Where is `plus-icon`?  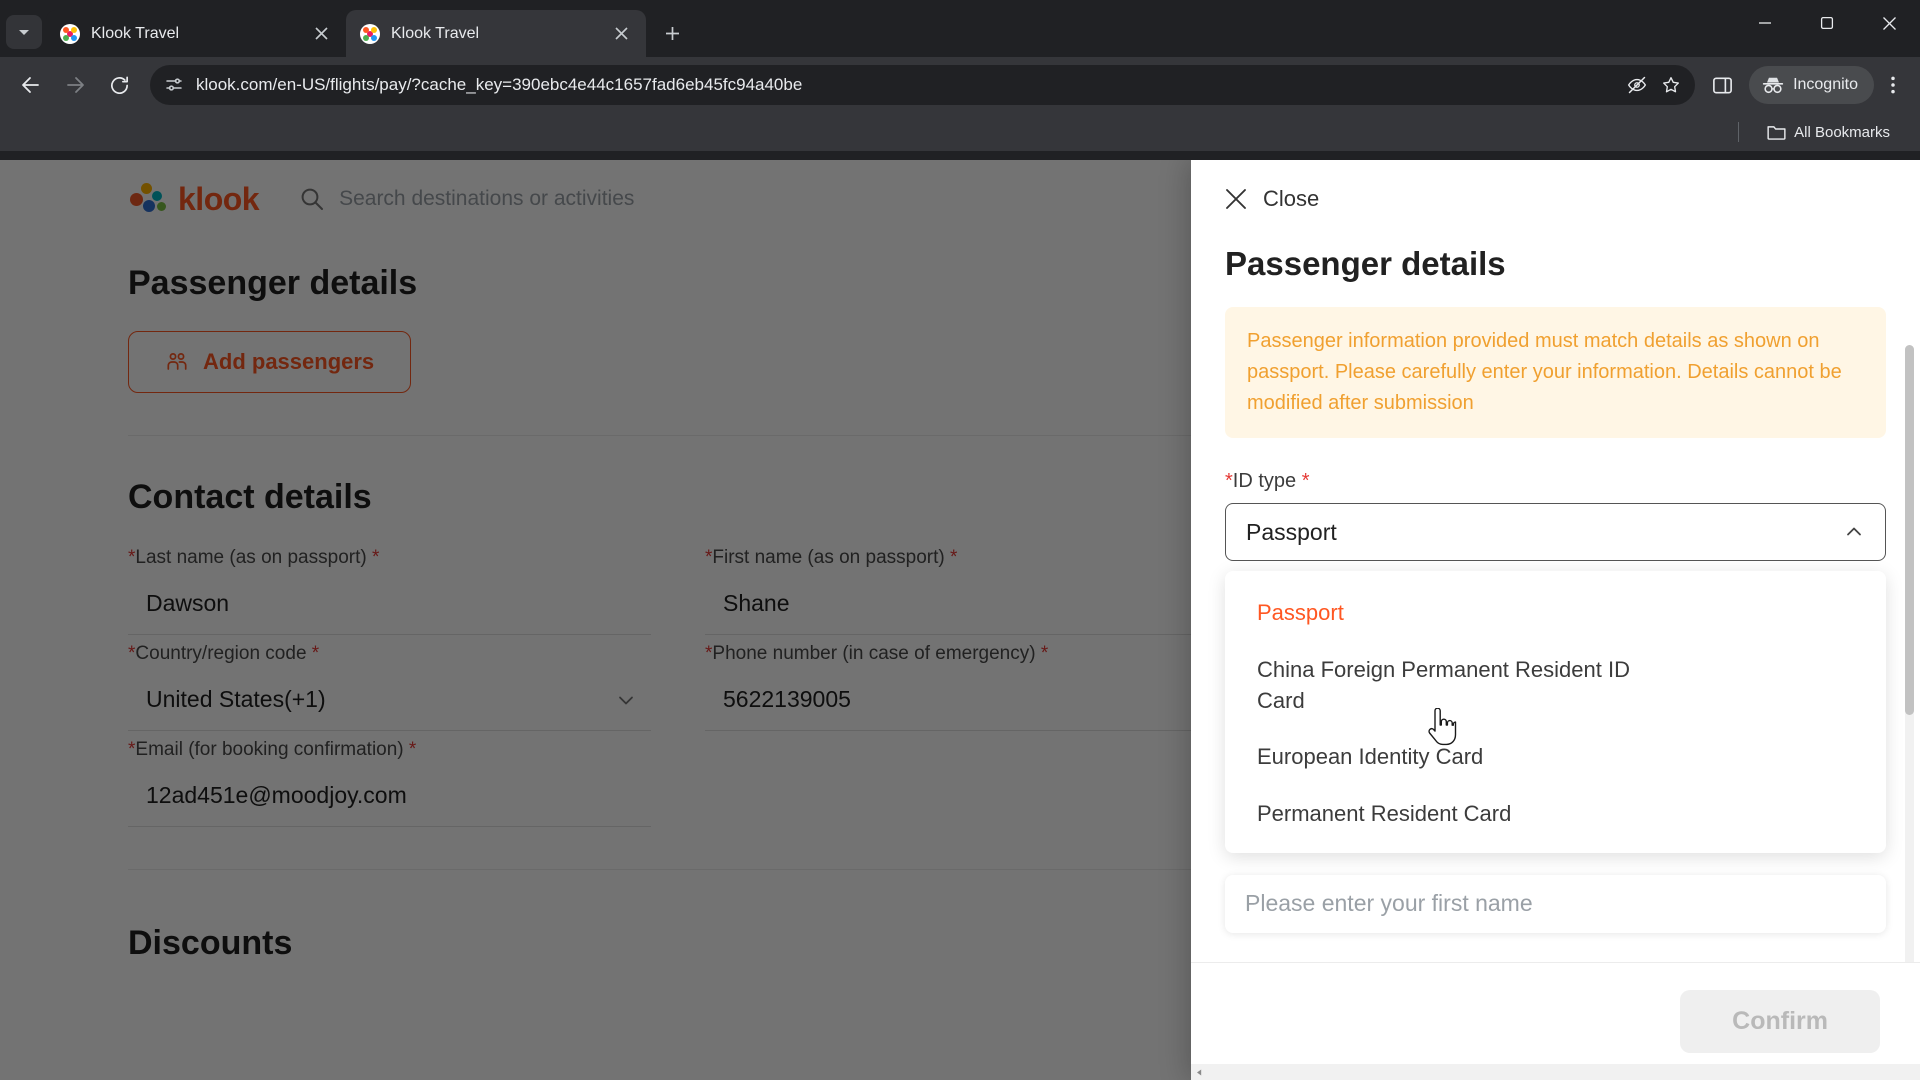 plus-icon is located at coordinates (672, 33).